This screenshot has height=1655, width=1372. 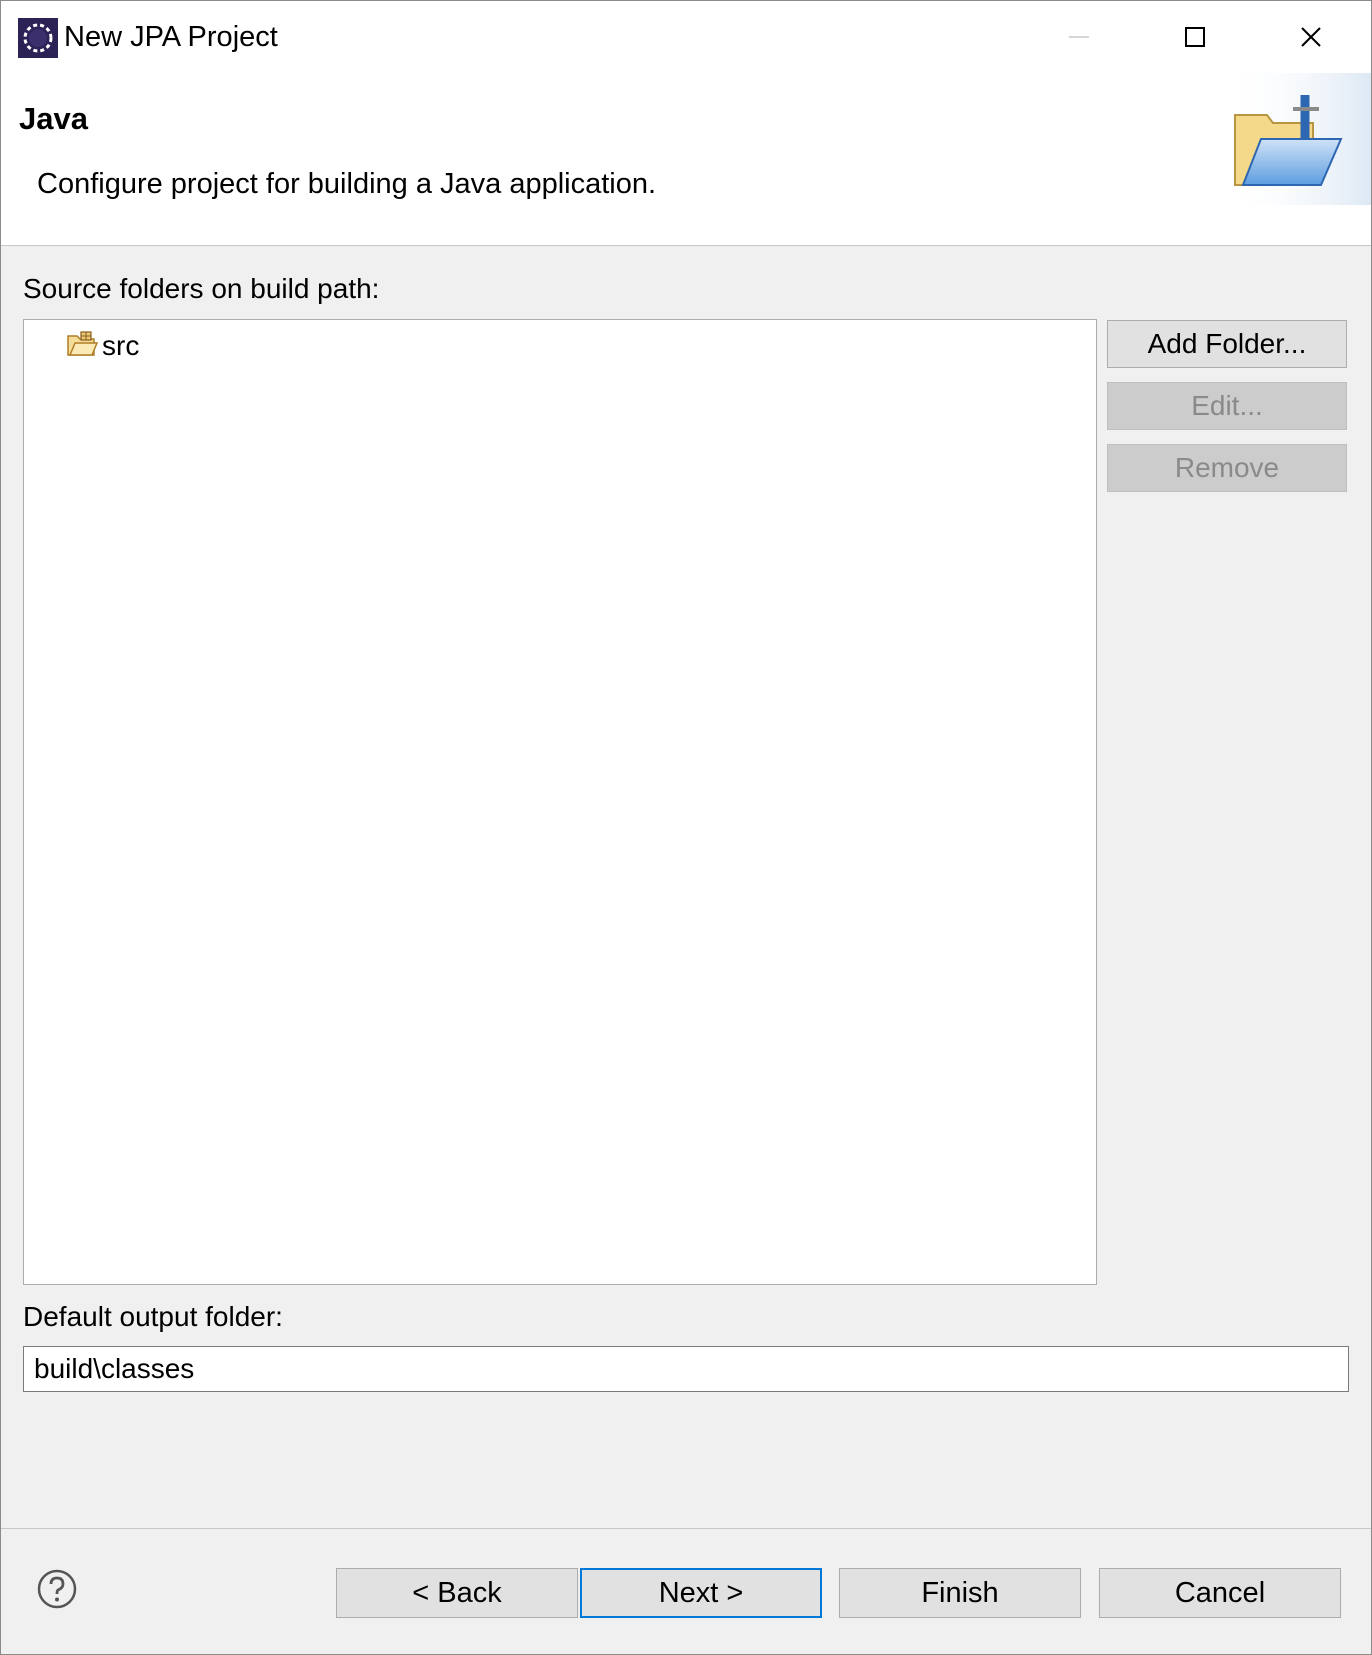 What do you see at coordinates (1298, 139) in the screenshot?
I see `java-folder-wizard-icon` at bounding box center [1298, 139].